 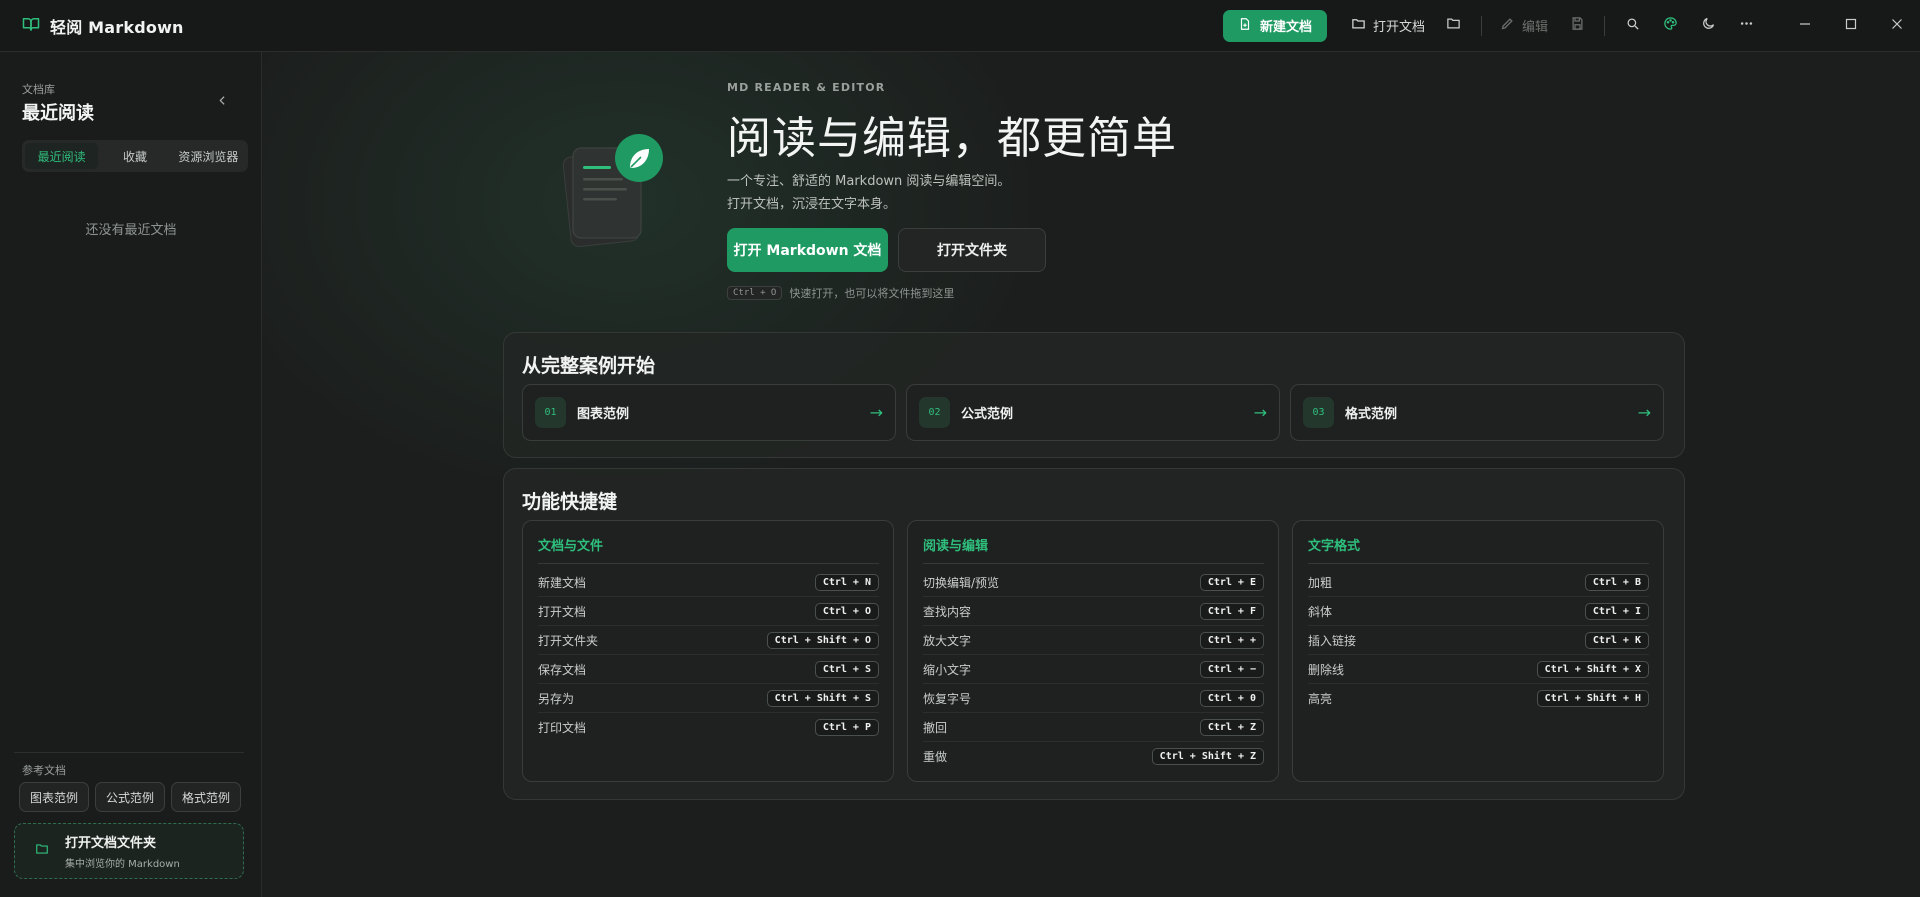 I want to click on shortcut-row: 缩小文字 Ctrl + −, so click(x=1093, y=669).